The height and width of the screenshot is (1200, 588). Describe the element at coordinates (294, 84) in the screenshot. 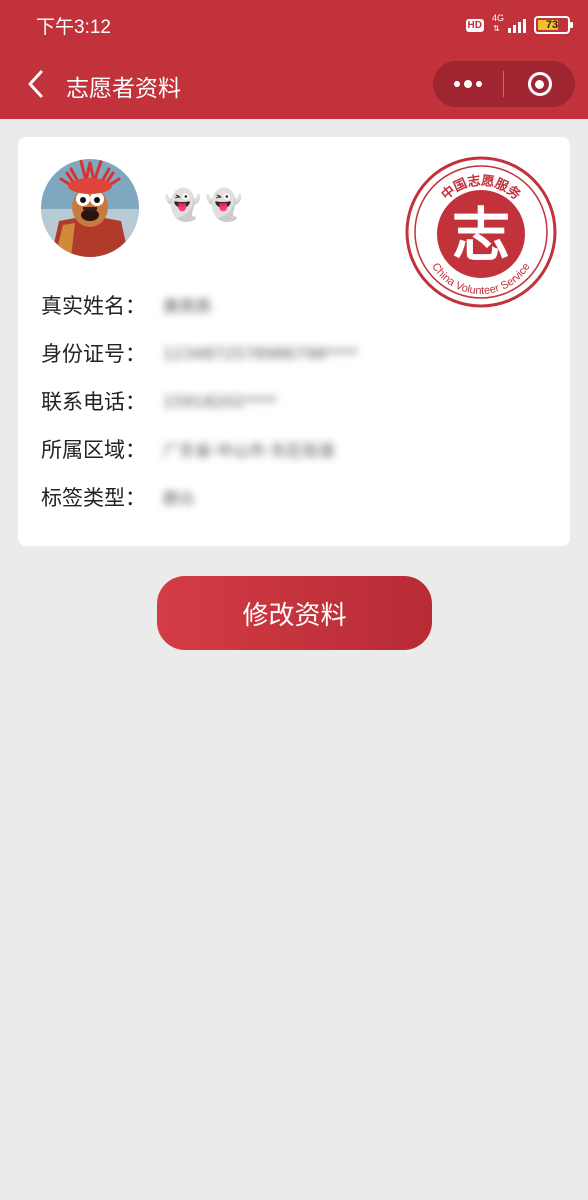

I see `nav-bar: 志愿者资料` at that location.